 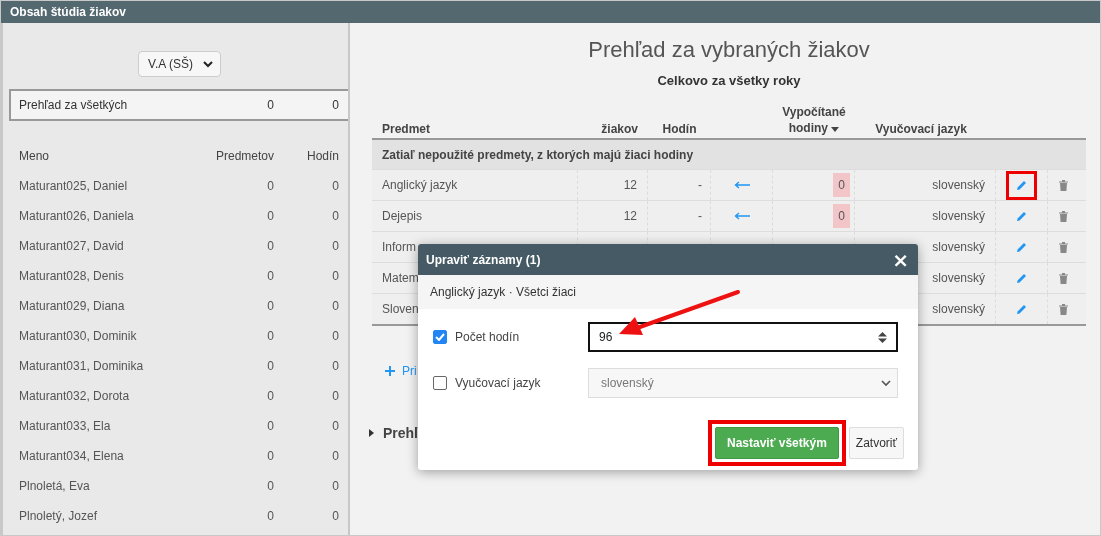 I want to click on sort-caret-icon, so click(x=835, y=129).